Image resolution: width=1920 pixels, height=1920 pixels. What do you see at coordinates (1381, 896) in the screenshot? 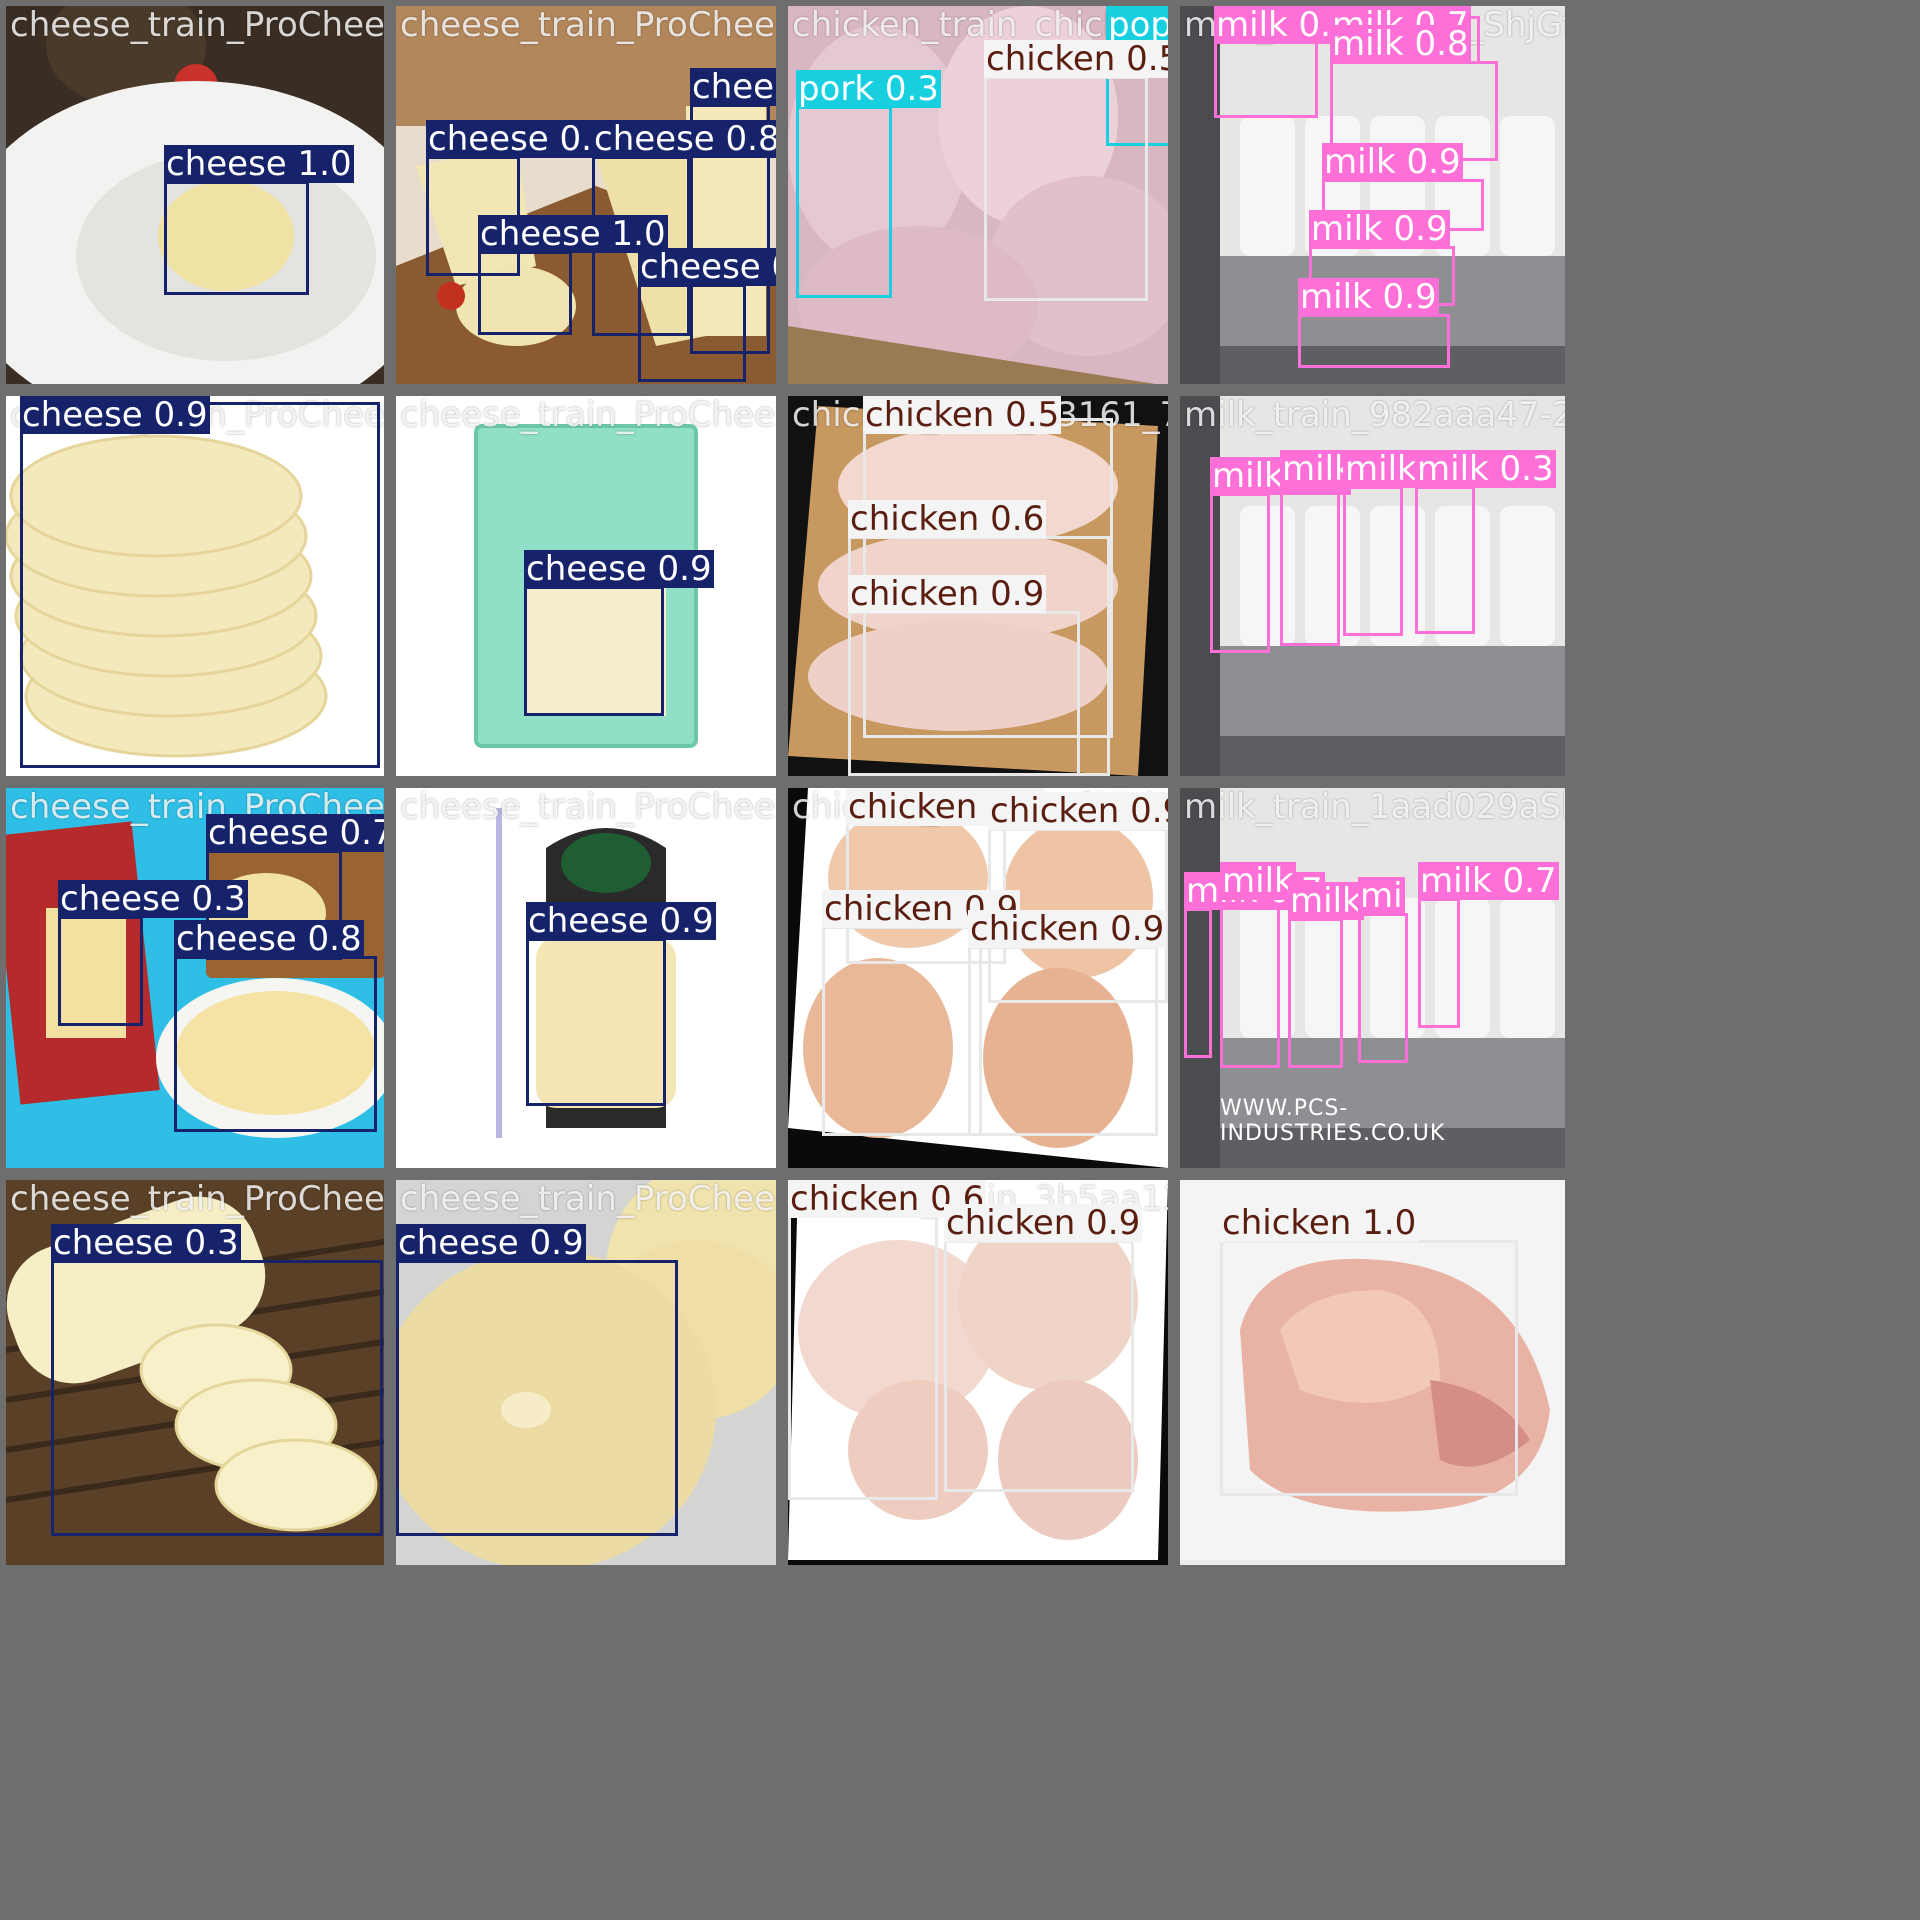
I see `detection-label: mi` at bounding box center [1381, 896].